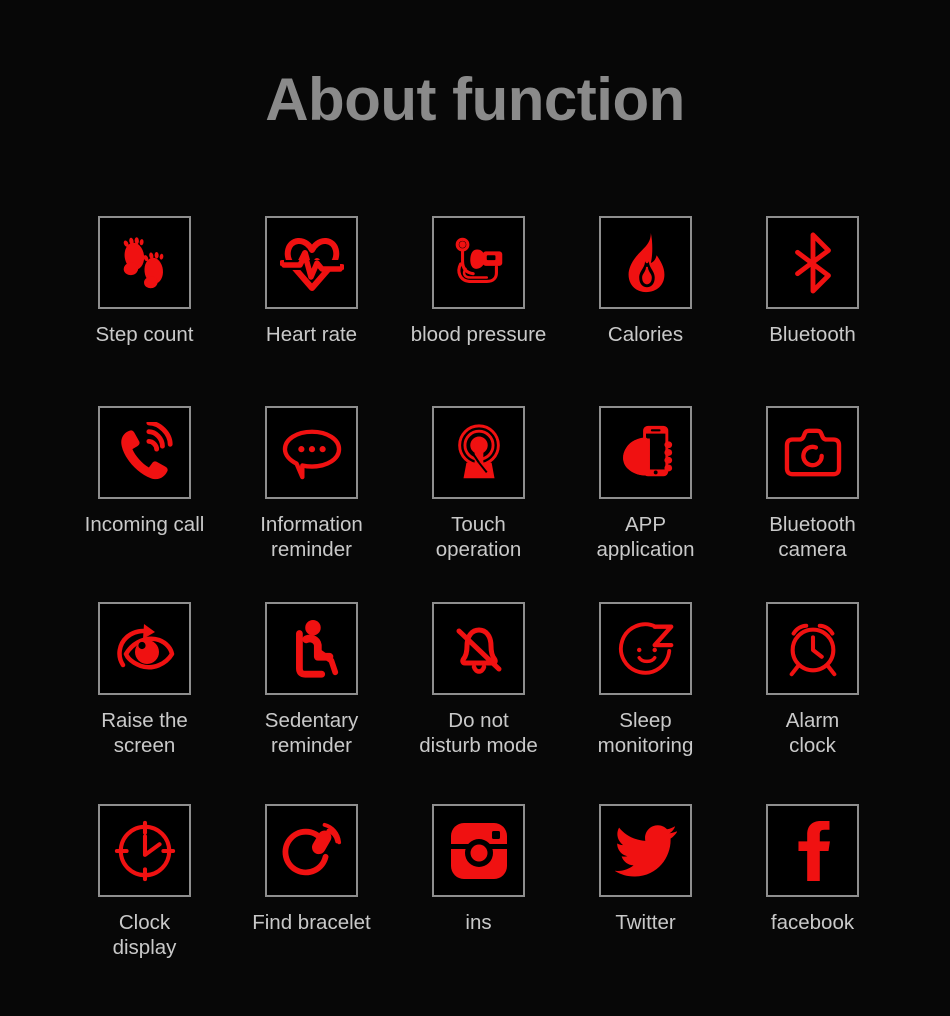 This screenshot has height=1016, width=950. Describe the element at coordinates (144, 904) in the screenshot. I see `feature-cell-clock-display: Clock display` at that location.